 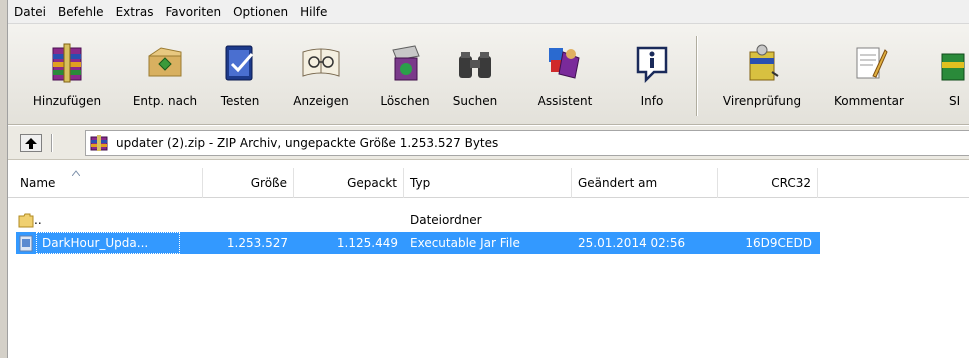 What do you see at coordinates (465, 243) in the screenshot?
I see `file-type: Executable Jar File` at bounding box center [465, 243].